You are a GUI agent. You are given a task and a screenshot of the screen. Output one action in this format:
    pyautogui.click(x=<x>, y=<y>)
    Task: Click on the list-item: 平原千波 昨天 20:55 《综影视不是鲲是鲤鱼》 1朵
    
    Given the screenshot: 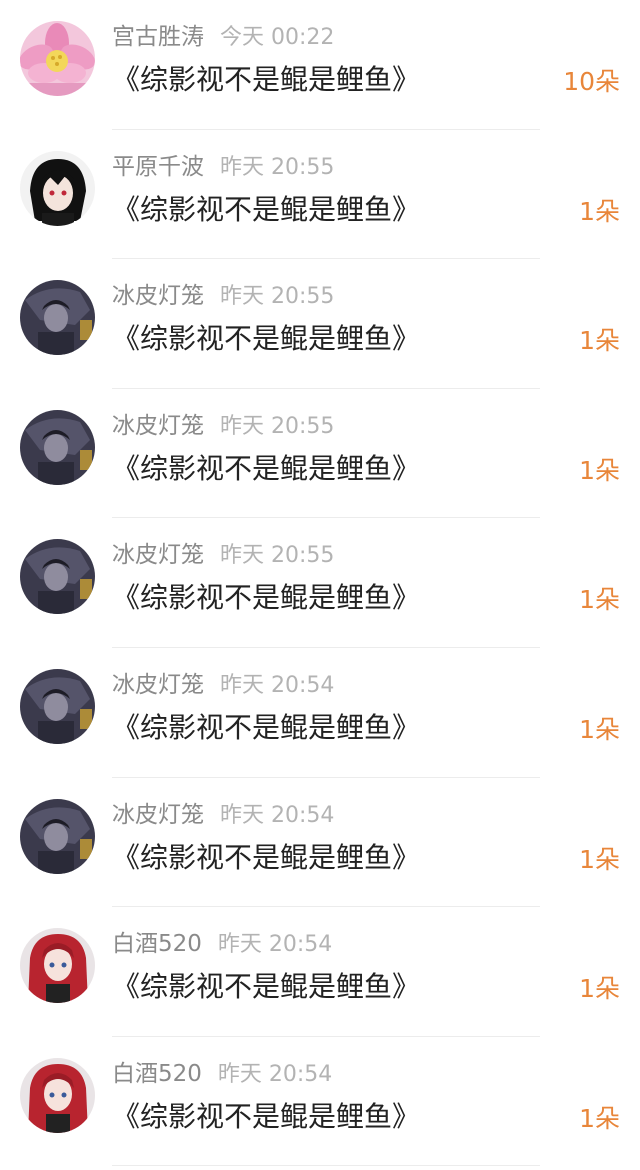 What is the action you would take?
    pyautogui.click(x=320, y=195)
    